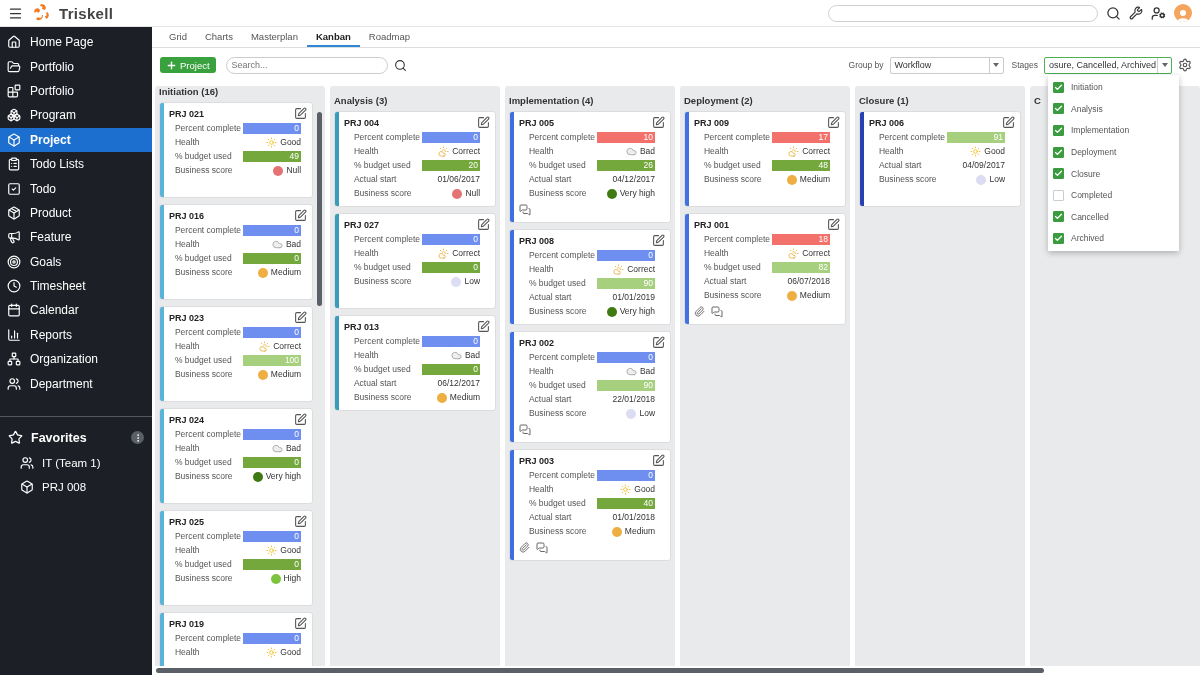  What do you see at coordinates (590, 505) in the screenshot?
I see `project-card: PRJ 003 Percent complete 0 Health Good % budget used 40 Actual start 01/01/2018 Business score Medium` at bounding box center [590, 505].